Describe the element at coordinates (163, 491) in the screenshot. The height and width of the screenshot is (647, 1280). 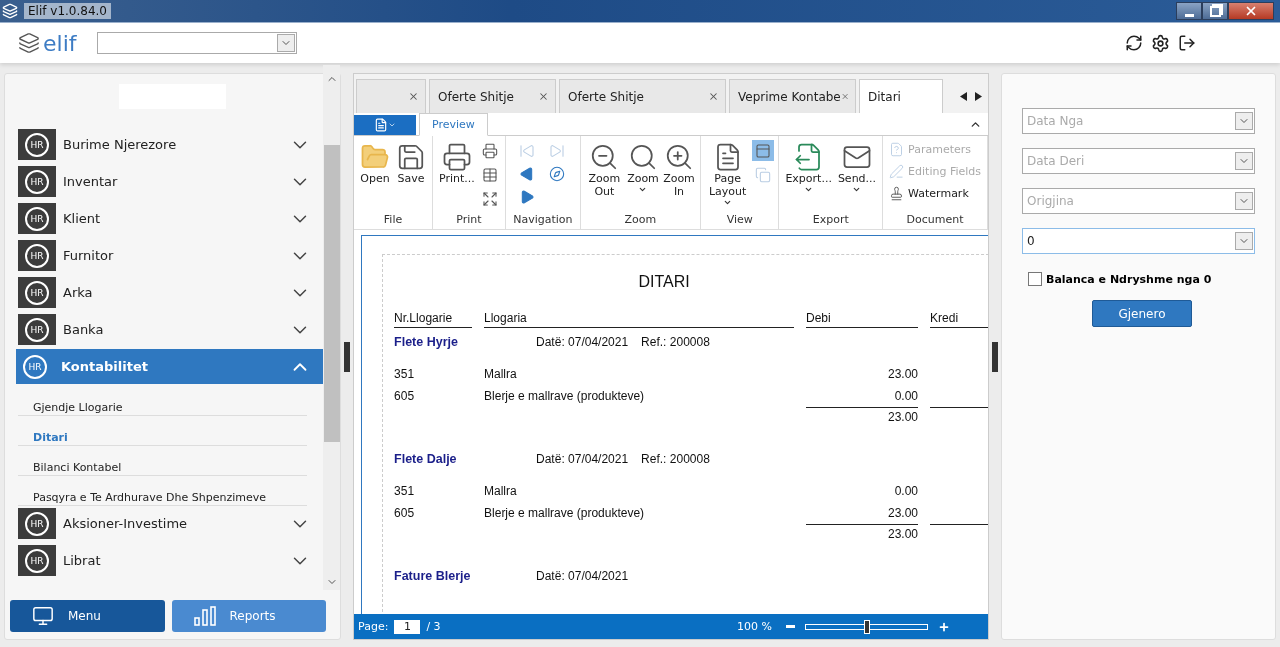
I see `submenu-item: Pasqyra e Te Ardhurave Dhe Shpenzimeve` at that location.